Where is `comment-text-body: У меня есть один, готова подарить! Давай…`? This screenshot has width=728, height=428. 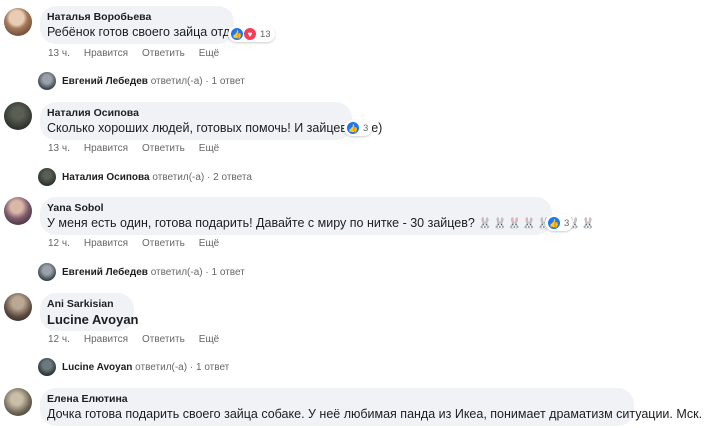
comment-text-body: У меня есть один, готова подарить! Давай… is located at coordinates (261, 223).